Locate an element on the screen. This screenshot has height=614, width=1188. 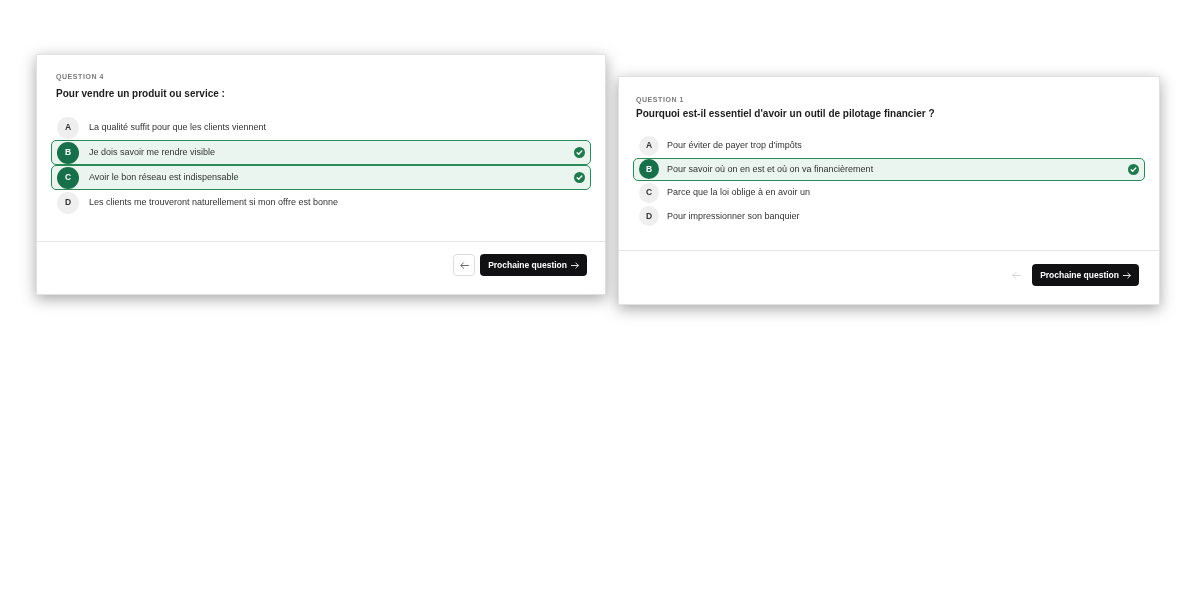
answer-option: B Pour savoir où on en est et où on va financièrement is located at coordinates (889, 169).